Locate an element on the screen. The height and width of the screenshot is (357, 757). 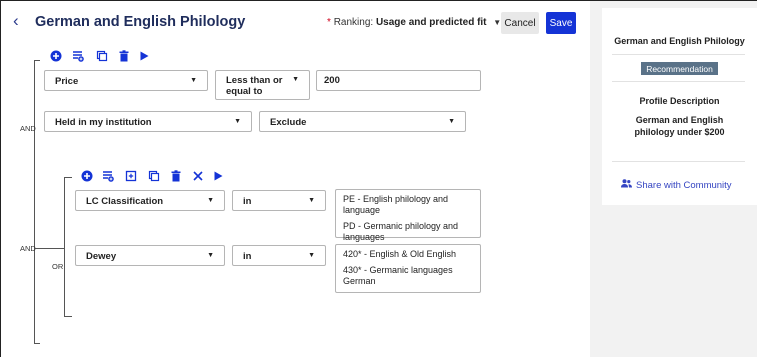
ranking-value: Usage and predicted fit is located at coordinates (431, 22).